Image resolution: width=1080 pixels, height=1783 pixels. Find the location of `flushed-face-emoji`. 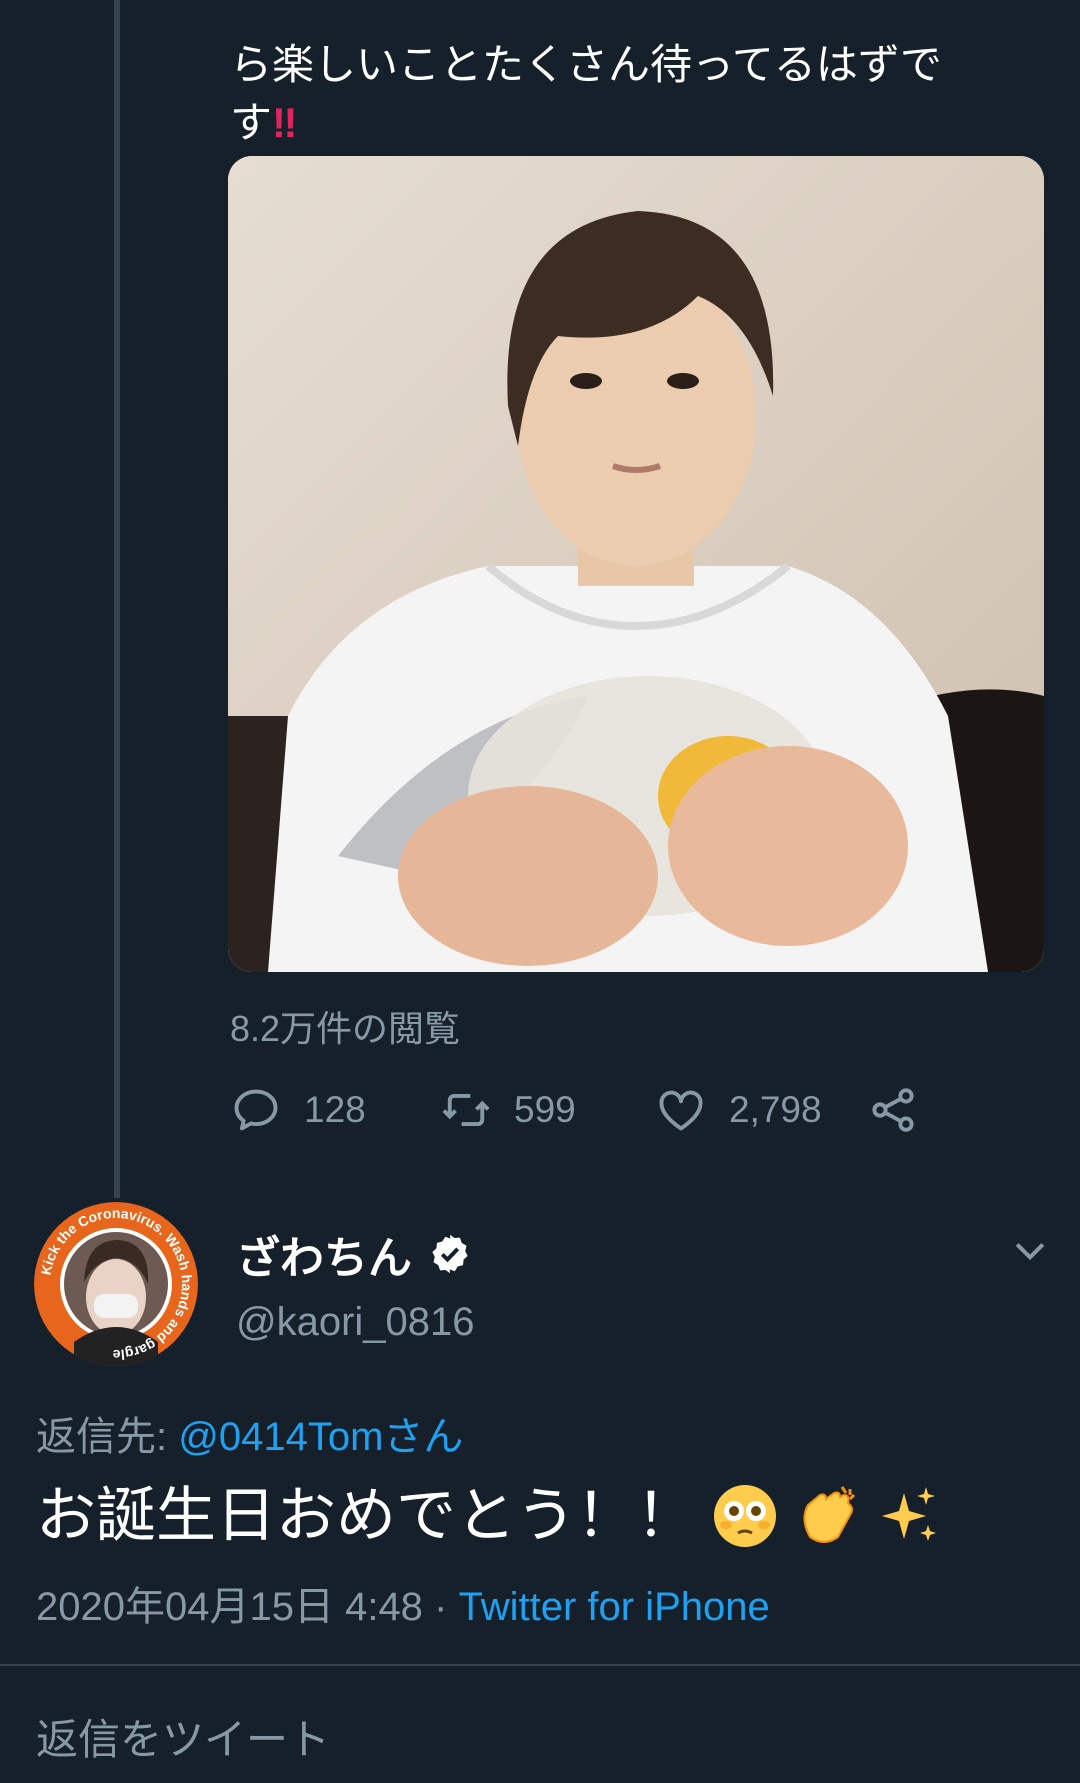

flushed-face-emoji is located at coordinates (745, 1516).